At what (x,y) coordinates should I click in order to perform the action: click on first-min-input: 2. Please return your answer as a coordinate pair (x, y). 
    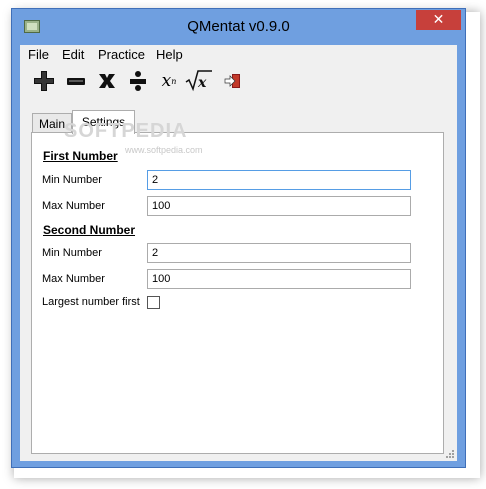
    Looking at the image, I should click on (279, 180).